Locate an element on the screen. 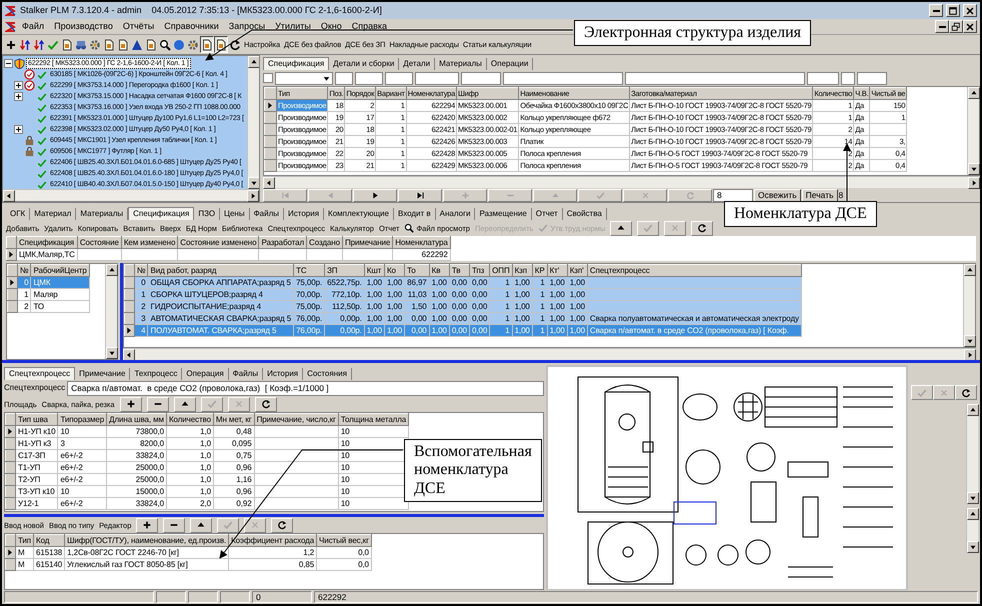  column-header: Вид работ, разряд is located at coordinates (221, 270).